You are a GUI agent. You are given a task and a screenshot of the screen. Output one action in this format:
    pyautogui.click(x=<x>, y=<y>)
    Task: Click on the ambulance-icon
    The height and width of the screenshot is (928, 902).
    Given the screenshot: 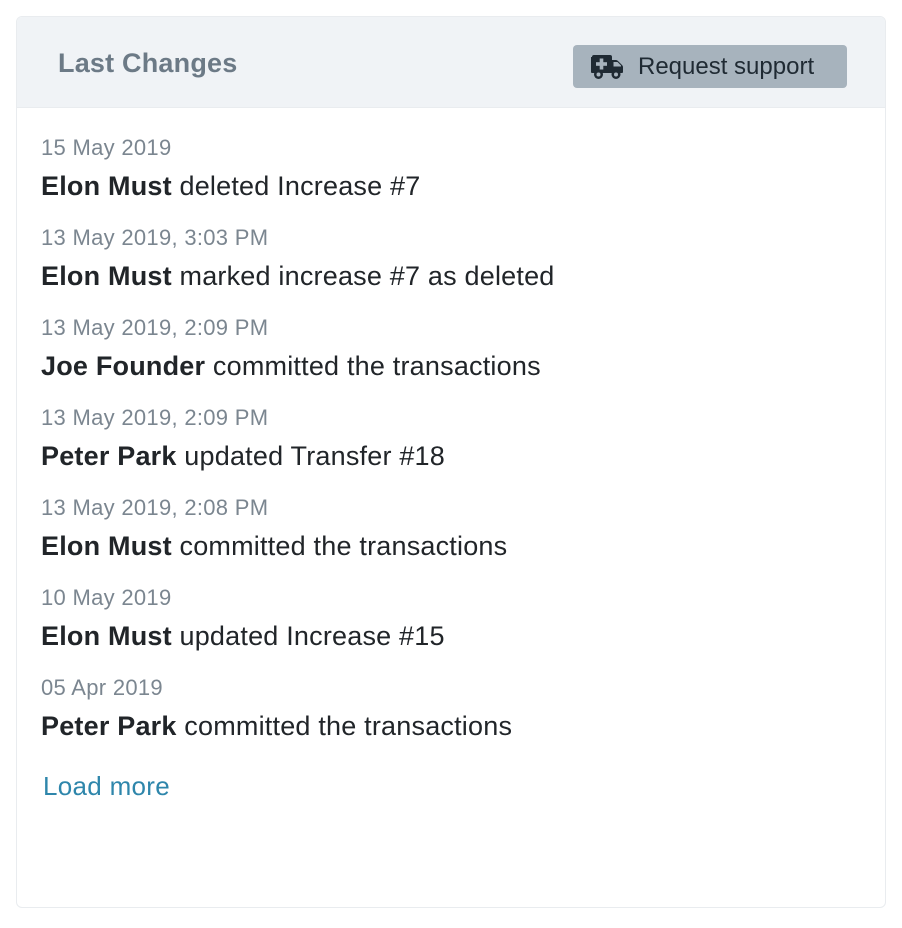 What is the action you would take?
    pyautogui.click(x=607, y=66)
    